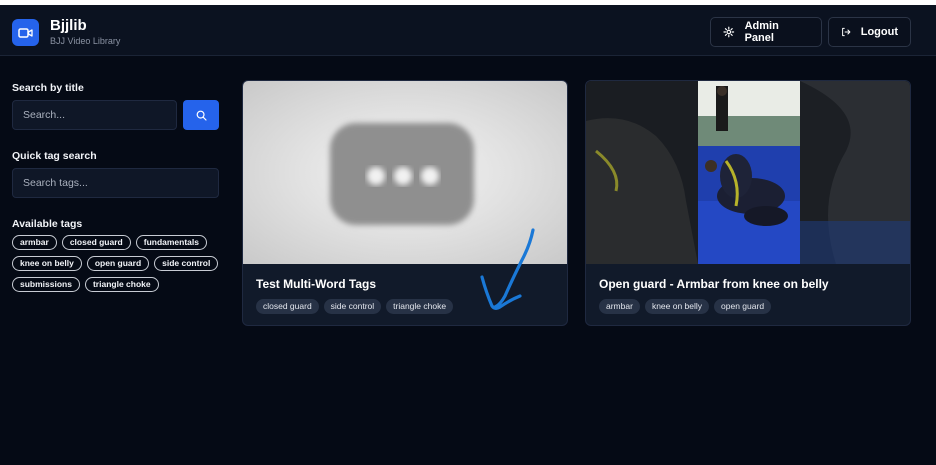  I want to click on quick-tag-search-label: Quick tag search, so click(54, 156).